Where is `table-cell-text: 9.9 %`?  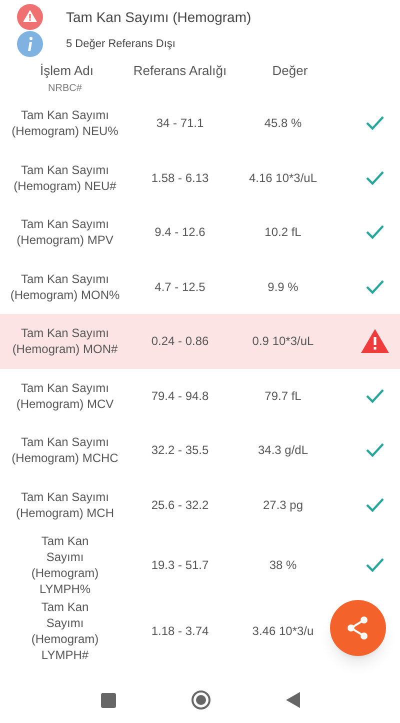
table-cell-text: 9.9 % is located at coordinates (283, 286).